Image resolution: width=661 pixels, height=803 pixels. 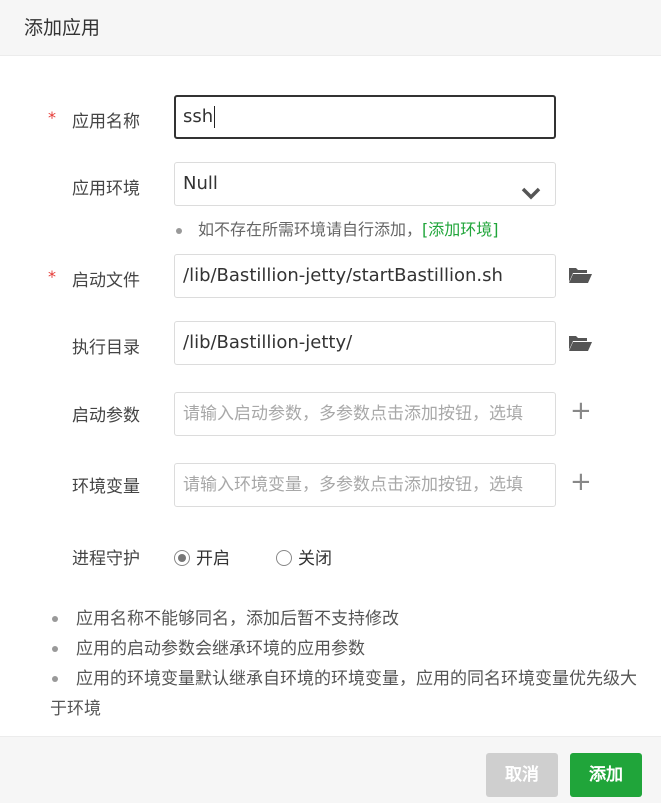 What do you see at coordinates (345, 649) in the screenshot?
I see `note-item: 应用的启动参数会继承环境的应用参数` at bounding box center [345, 649].